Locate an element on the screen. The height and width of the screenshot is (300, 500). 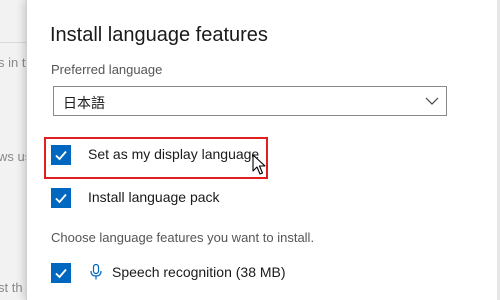
microphone-icon is located at coordinates (96, 272).